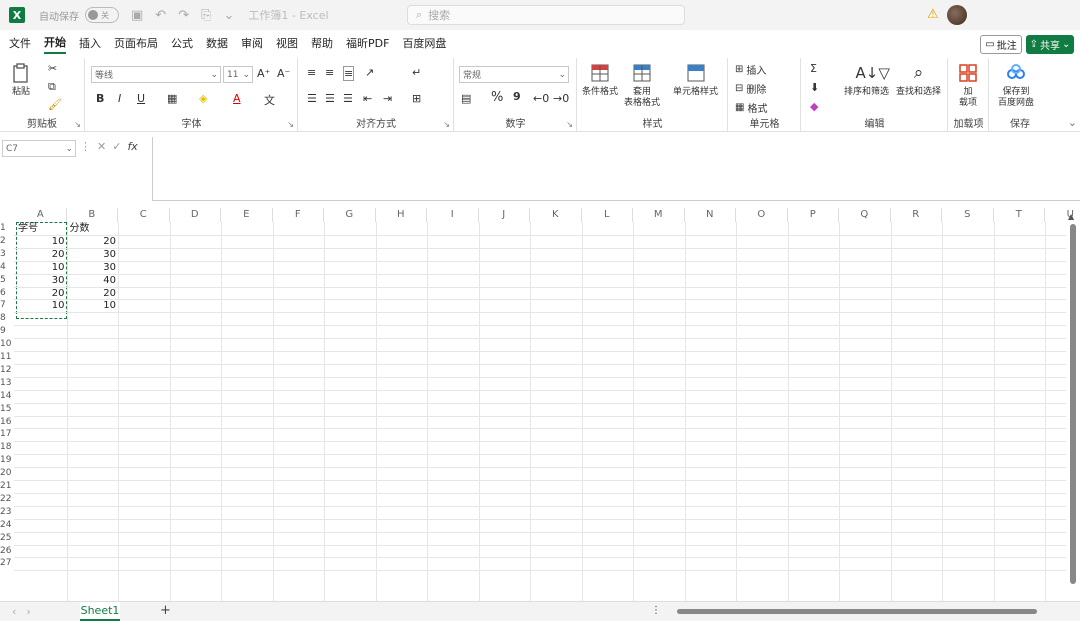 This screenshot has height=621, width=1080. I want to click on column-header: Q, so click(865, 215).